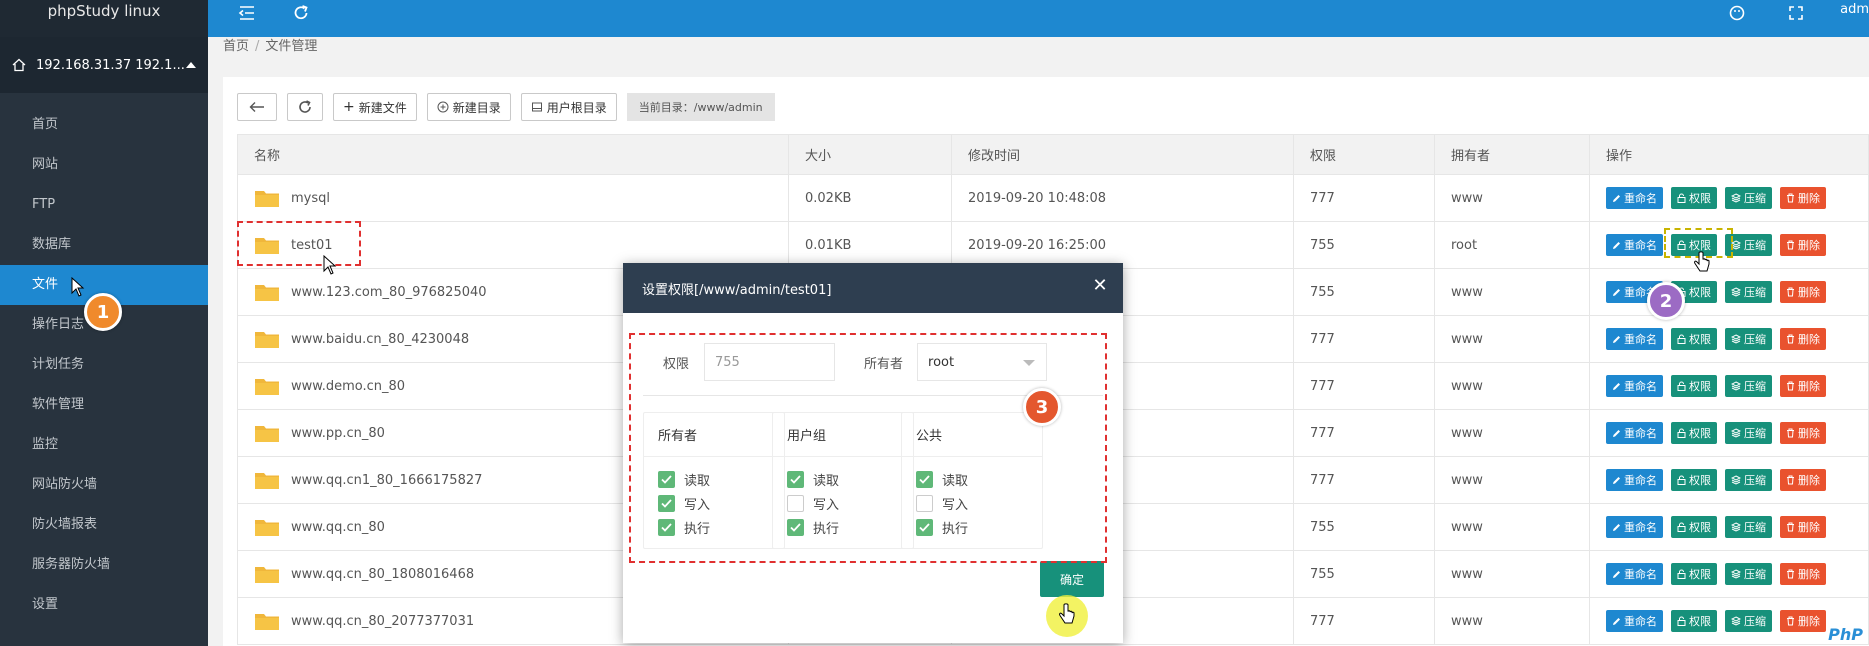 This screenshot has height=646, width=1869. I want to click on sidebar-item-server-firewall: 服务器防火墙, so click(104, 565).